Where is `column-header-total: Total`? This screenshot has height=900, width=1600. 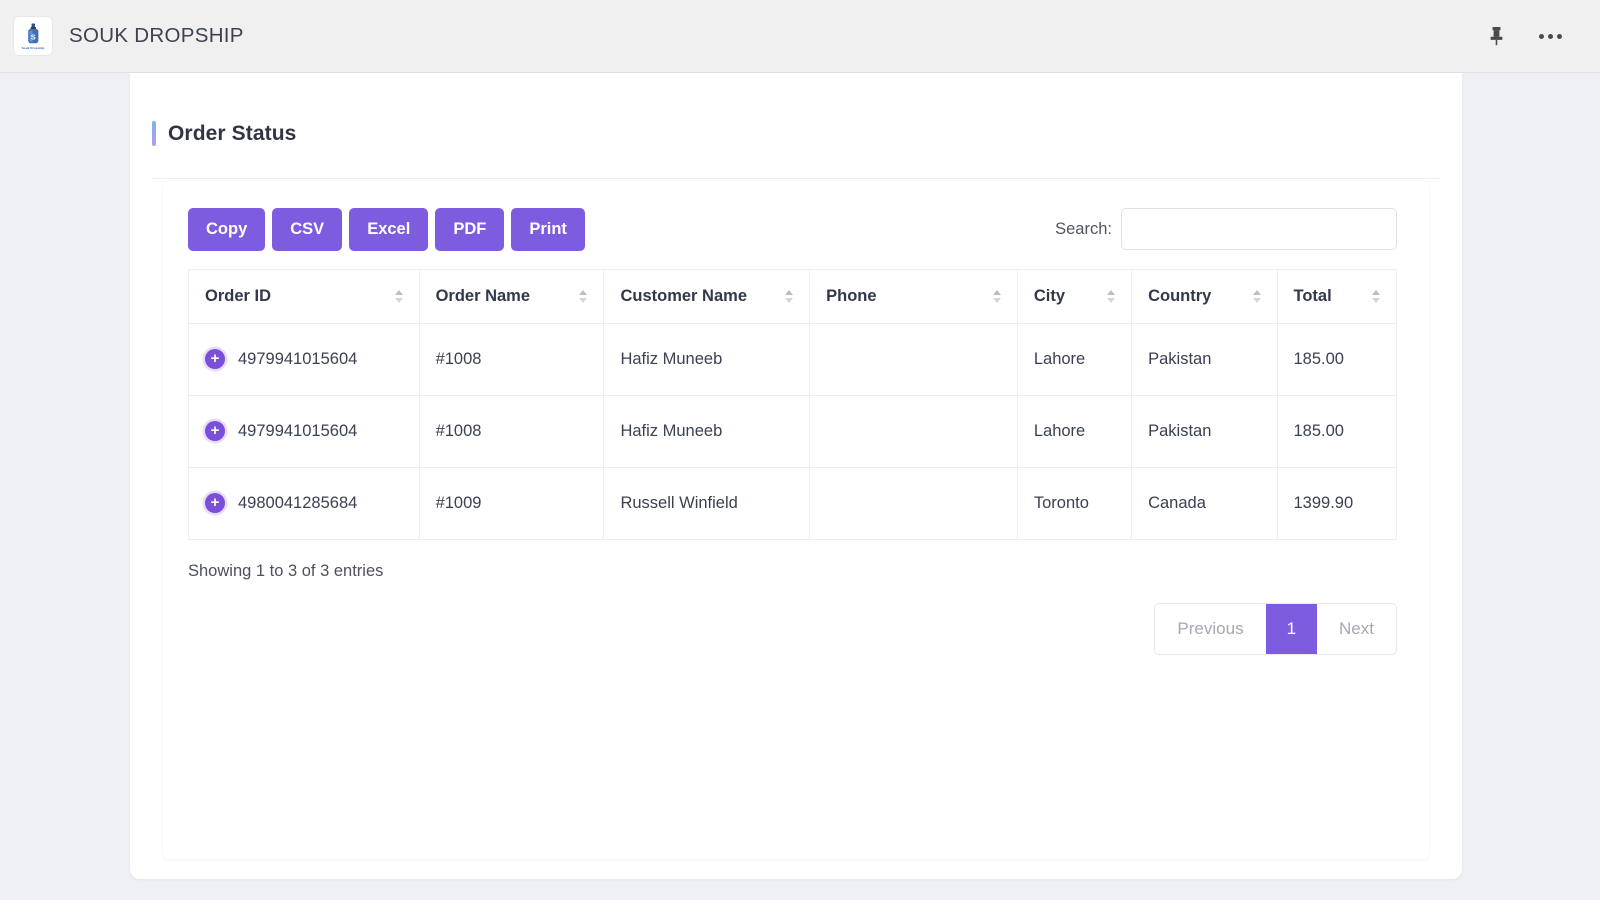
column-header-total: Total is located at coordinates (1336, 296).